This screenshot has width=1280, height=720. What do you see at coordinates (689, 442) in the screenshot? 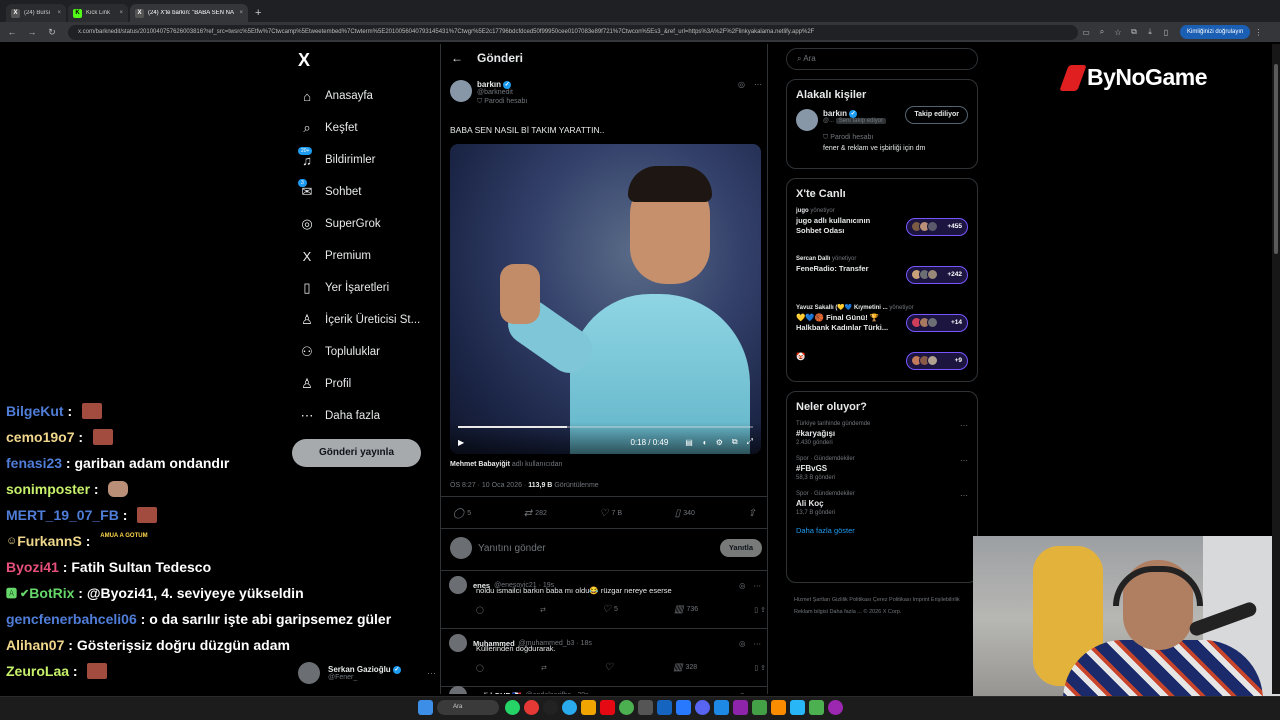
I see `captions-icon: ▤` at bounding box center [689, 442].